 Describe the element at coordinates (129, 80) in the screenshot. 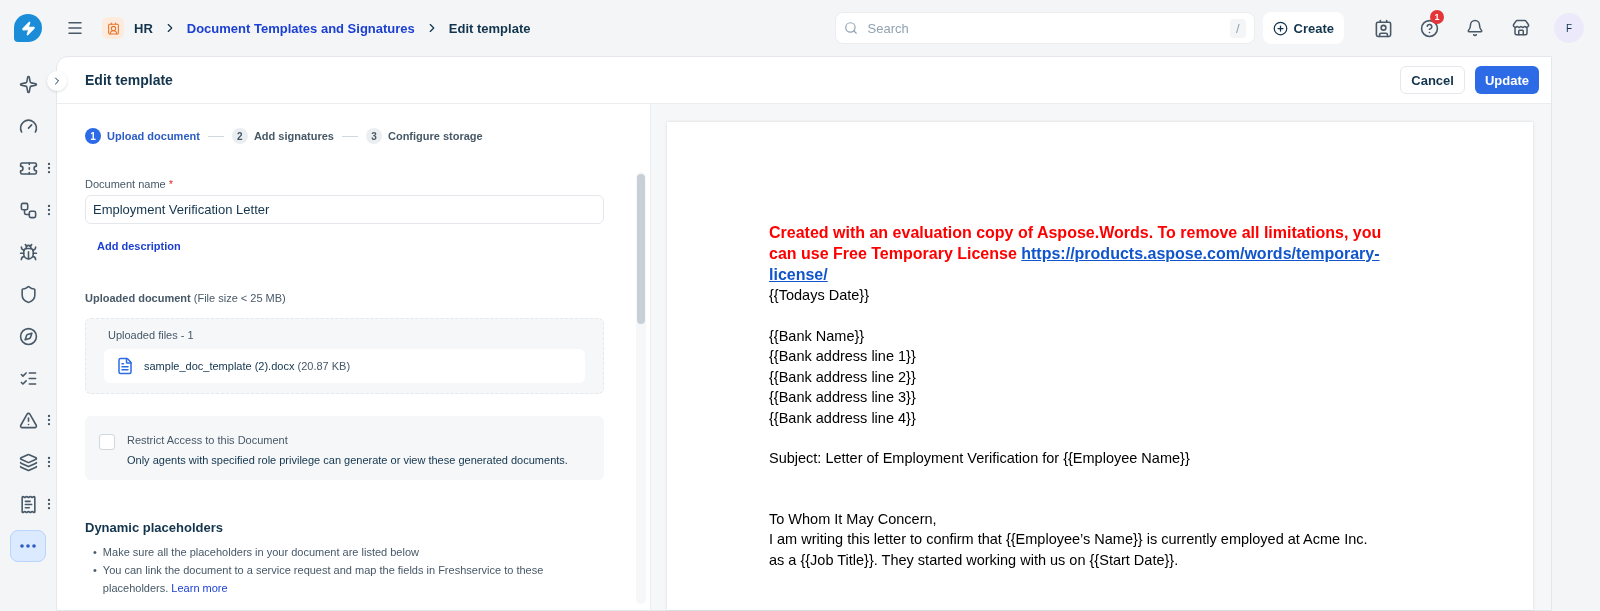

I see `page-title: Edit template` at that location.